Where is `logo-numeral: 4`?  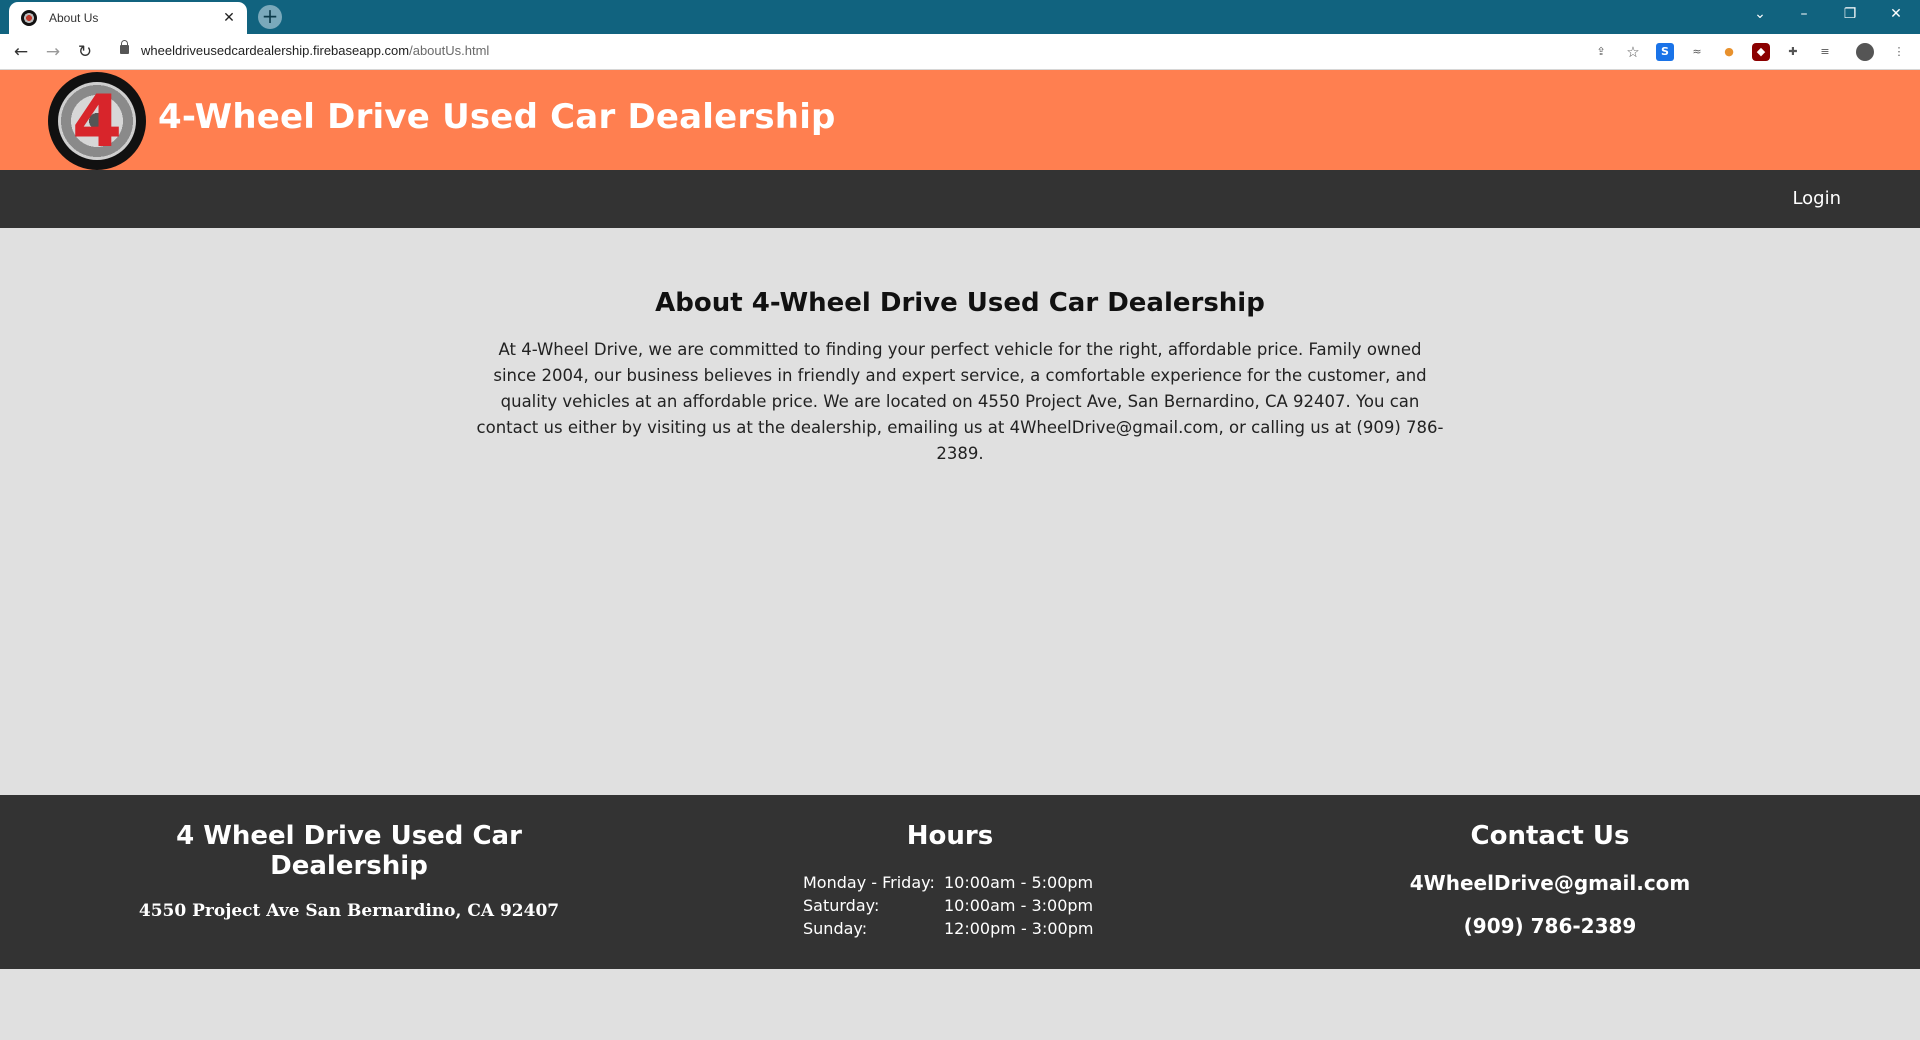 logo-numeral: 4 is located at coordinates (97, 121).